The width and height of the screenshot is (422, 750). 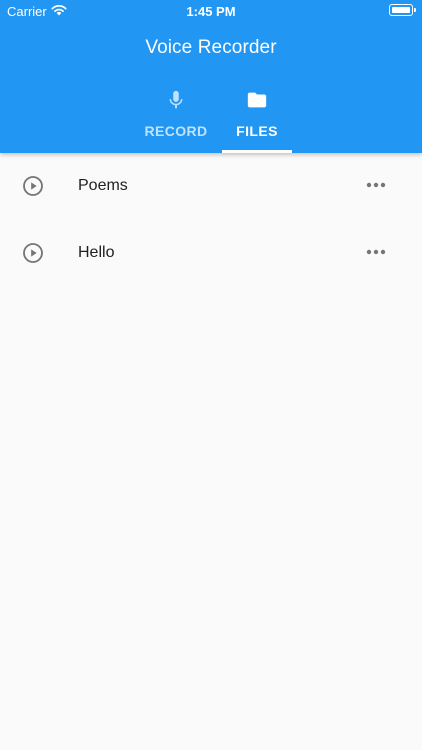 I want to click on folder-icon, so click(x=257, y=100).